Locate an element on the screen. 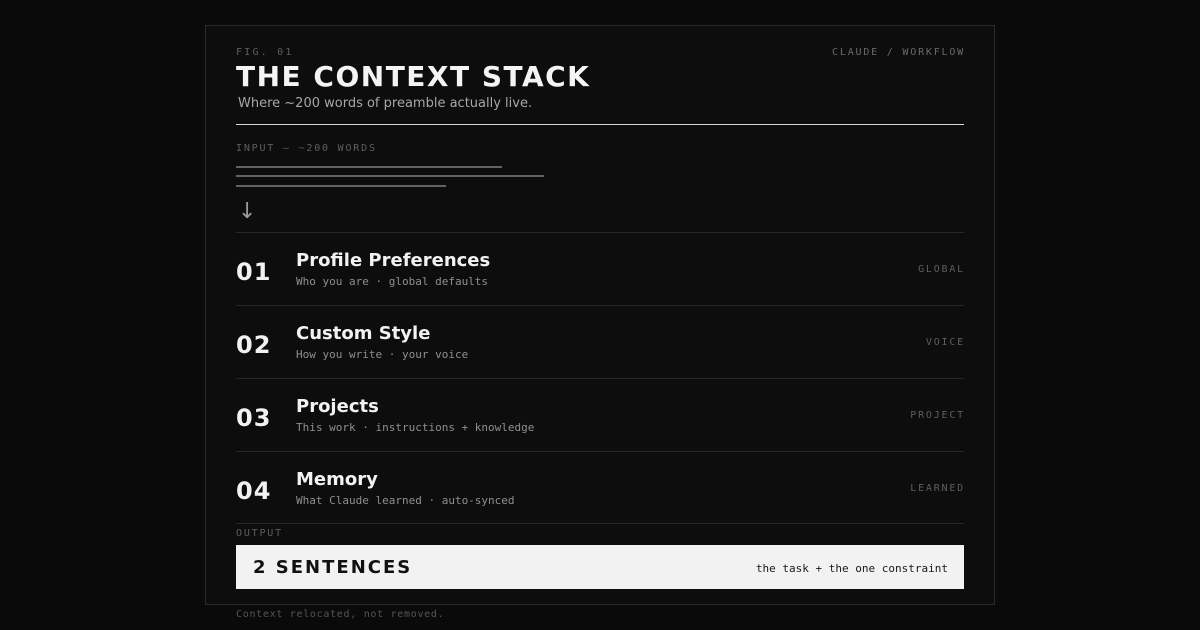 The height and width of the screenshot is (630, 1200). brand-label: CLAUDE / WORKFLOW is located at coordinates (898, 52).